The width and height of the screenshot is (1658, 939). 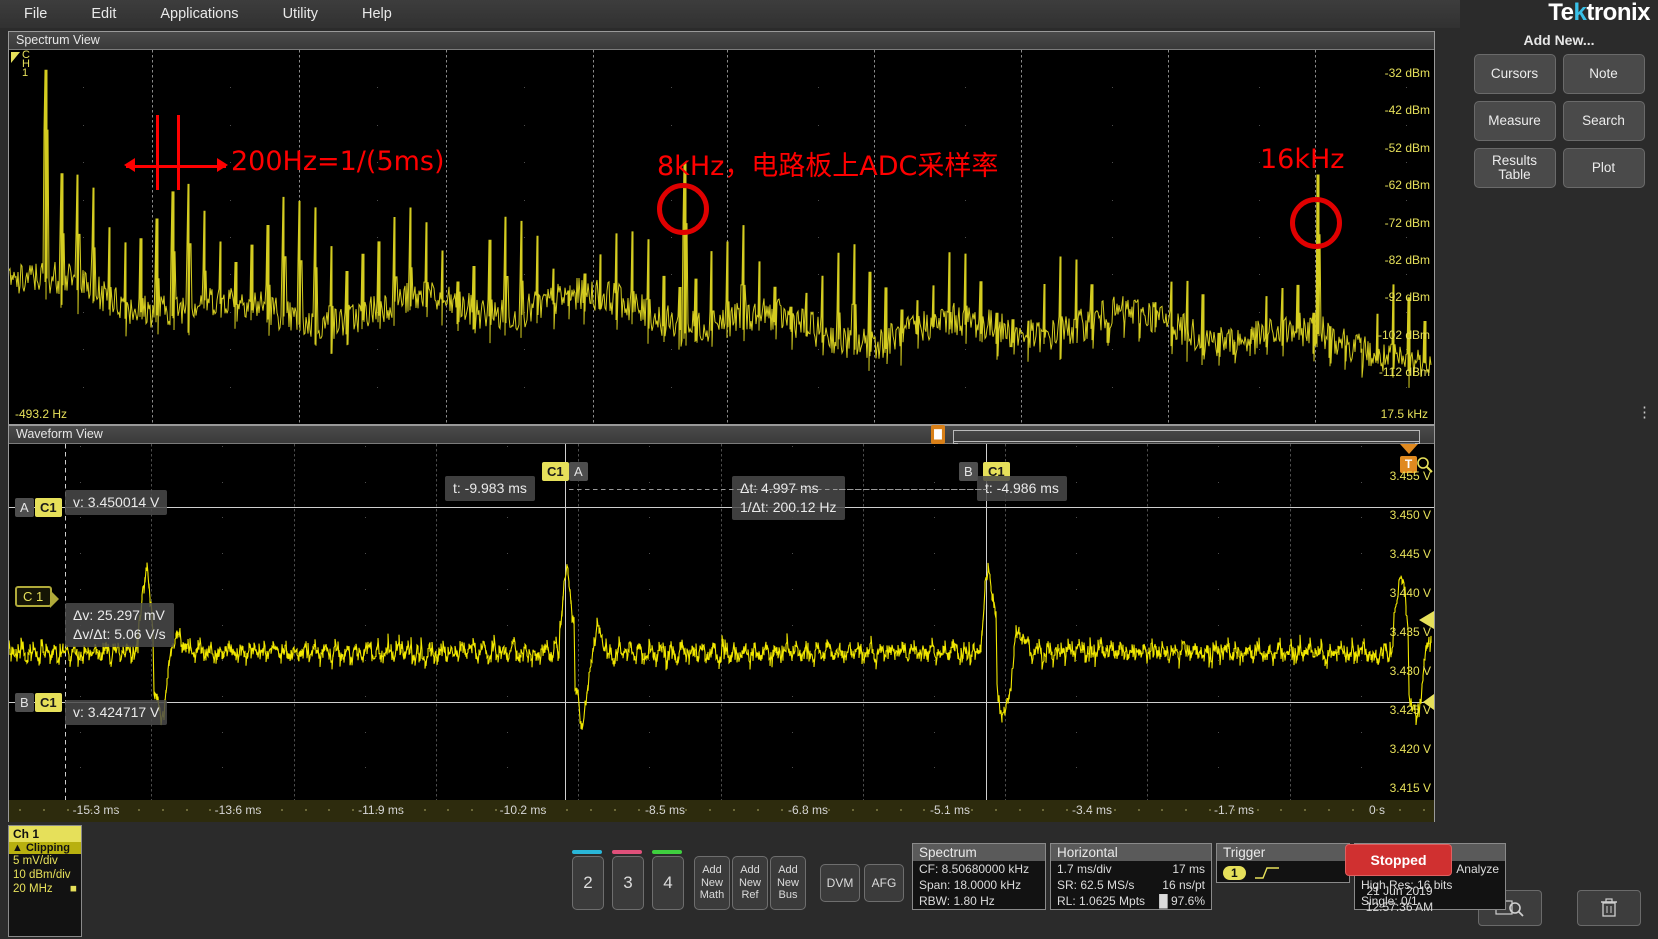 What do you see at coordinates (1283, 863) in the screenshot?
I see `trigger-settings-box: Trigger 1` at bounding box center [1283, 863].